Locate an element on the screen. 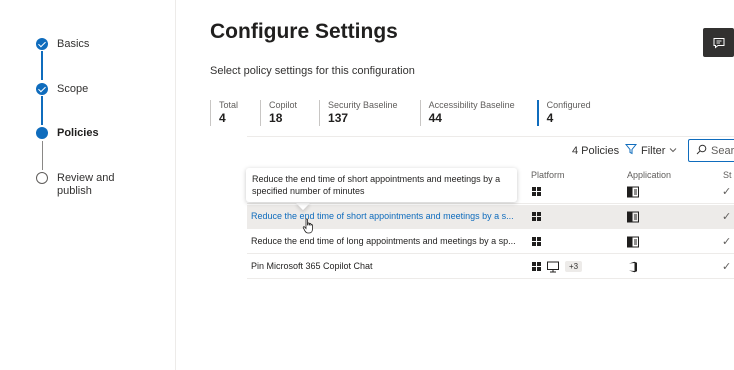 The height and width of the screenshot is (370, 734). chevron-down-icon is located at coordinates (673, 151).